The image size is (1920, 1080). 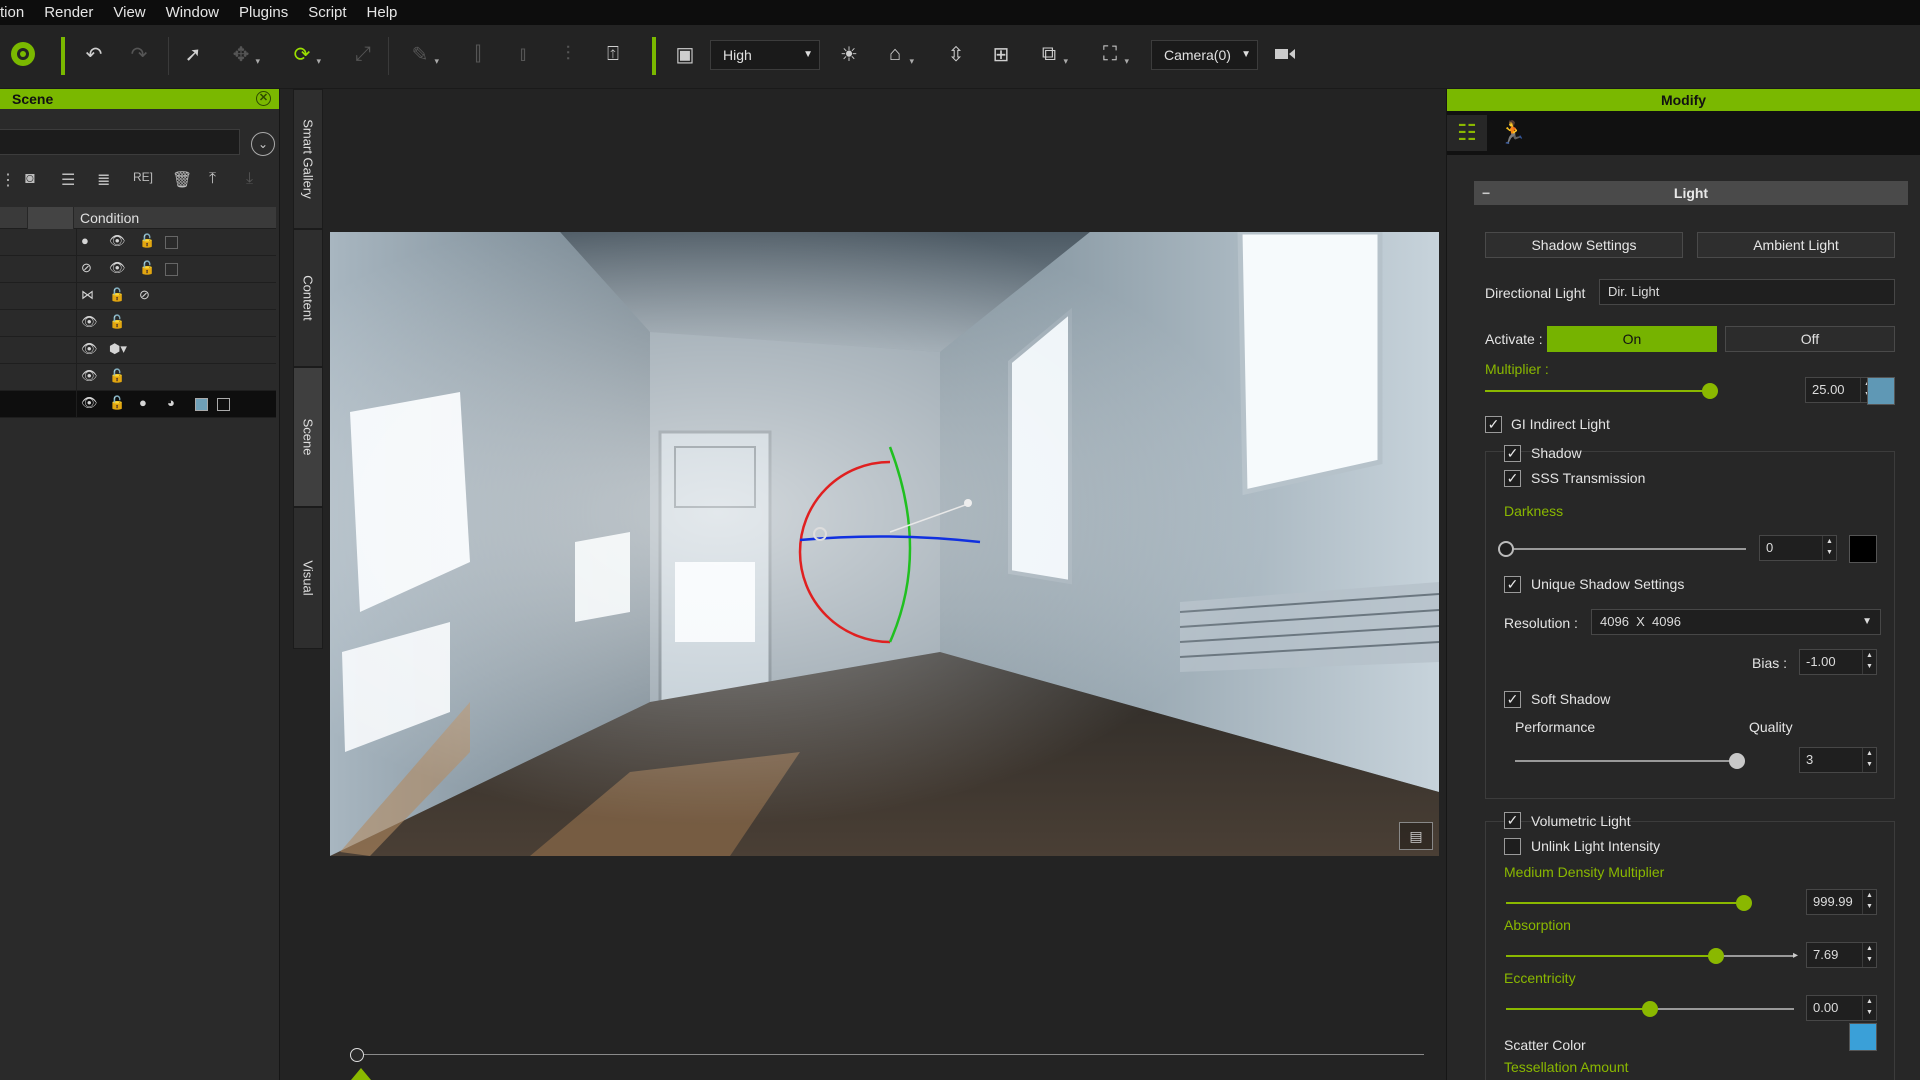 I want to click on shadow-settings-button: Shadow Settings, so click(x=1584, y=245).